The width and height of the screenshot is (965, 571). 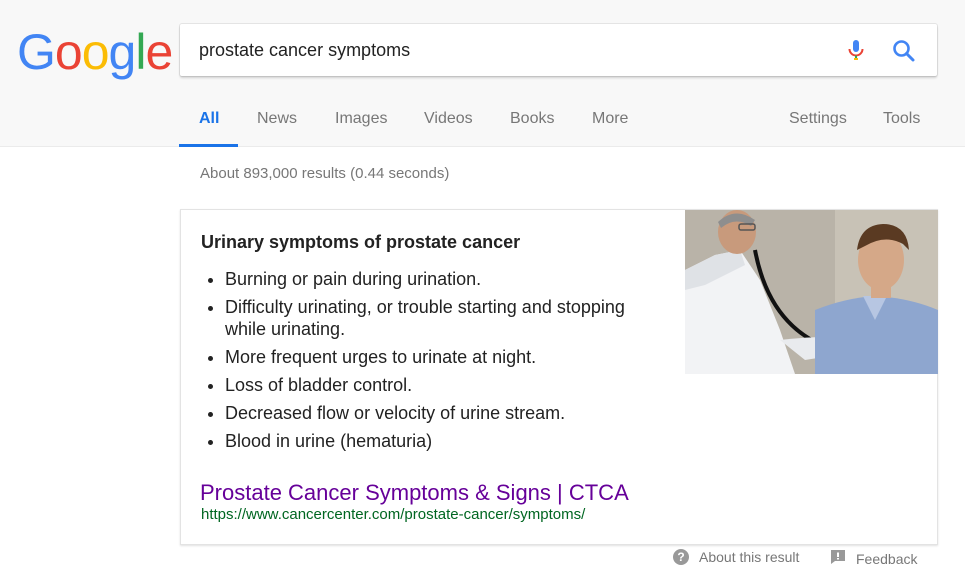 What do you see at coordinates (904, 51) in the screenshot?
I see `search-icon` at bounding box center [904, 51].